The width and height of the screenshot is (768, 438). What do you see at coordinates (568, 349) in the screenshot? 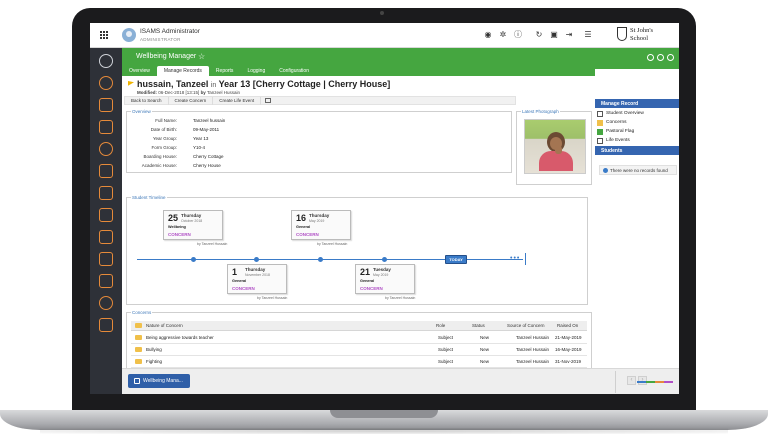
I see `table-cell: 16-May-2019` at bounding box center [568, 349].